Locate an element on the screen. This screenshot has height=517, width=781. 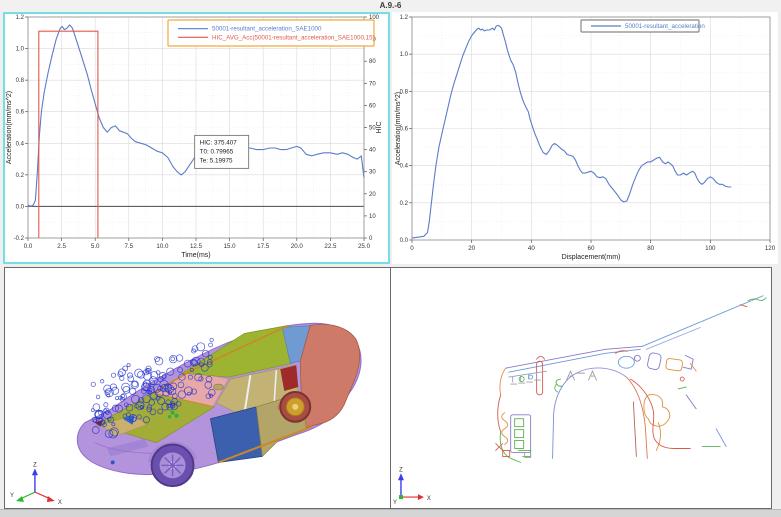
fog-light is located at coordinates (112, 462).